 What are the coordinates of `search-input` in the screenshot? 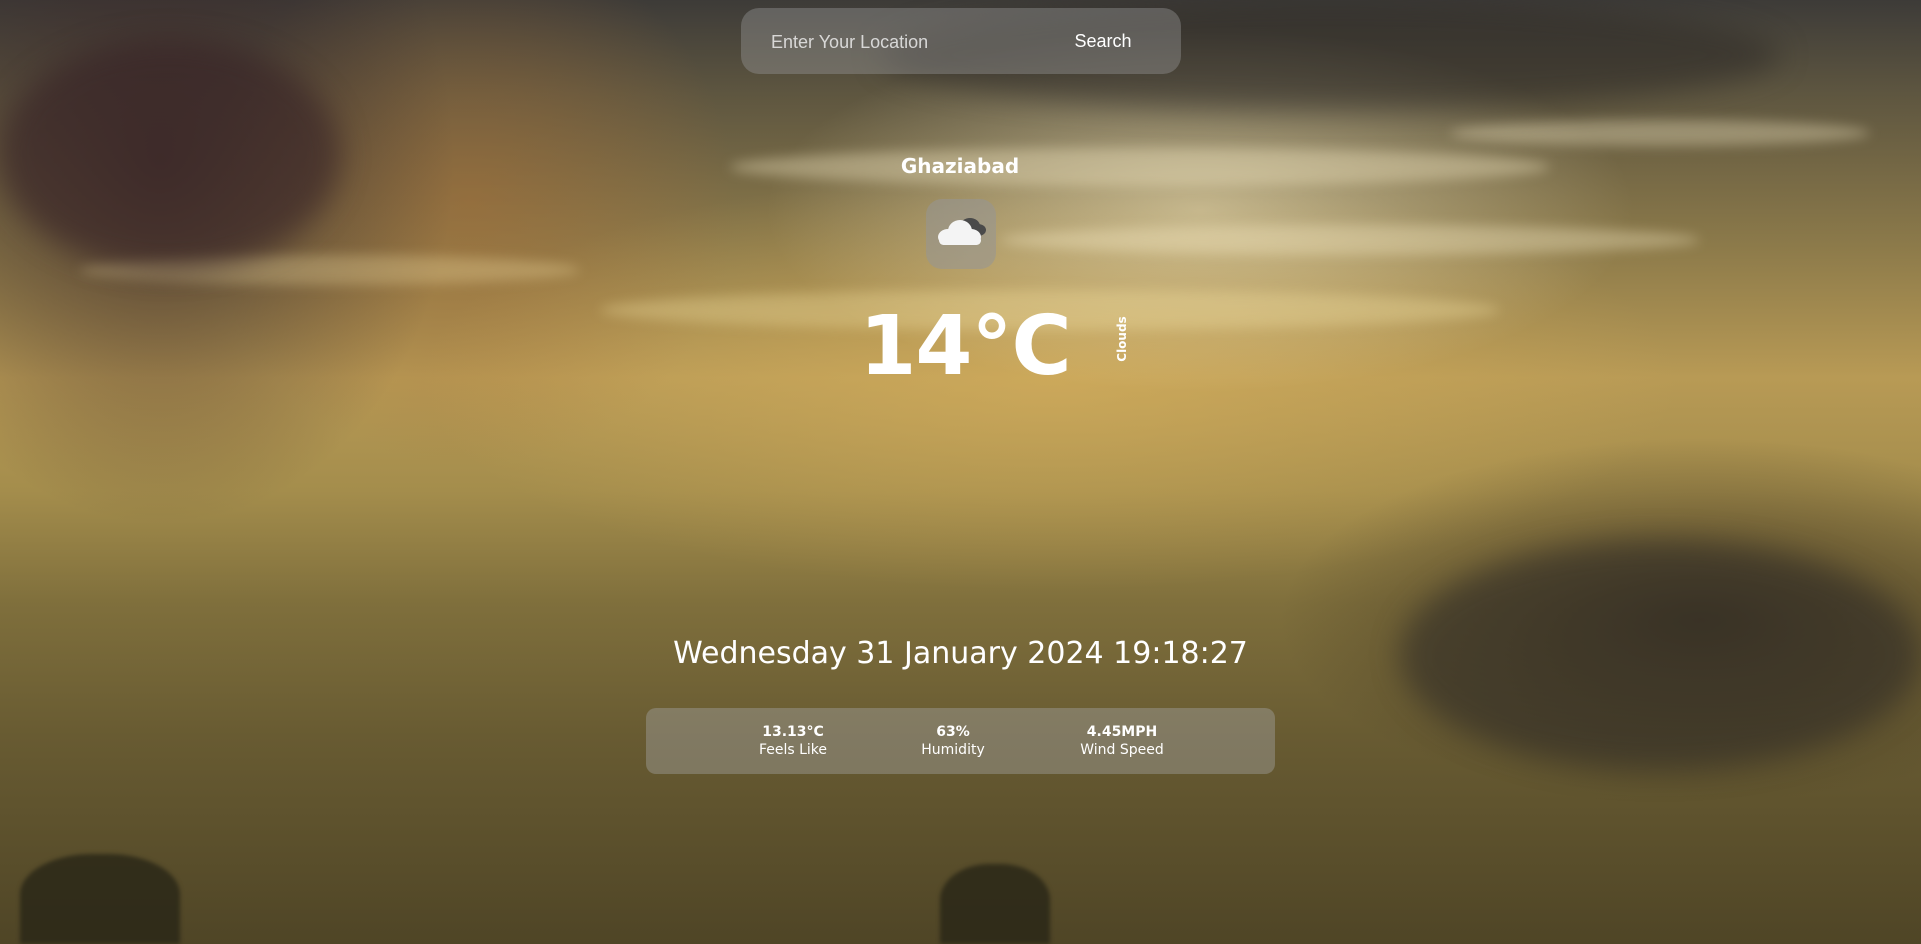 It's located at (891, 42).